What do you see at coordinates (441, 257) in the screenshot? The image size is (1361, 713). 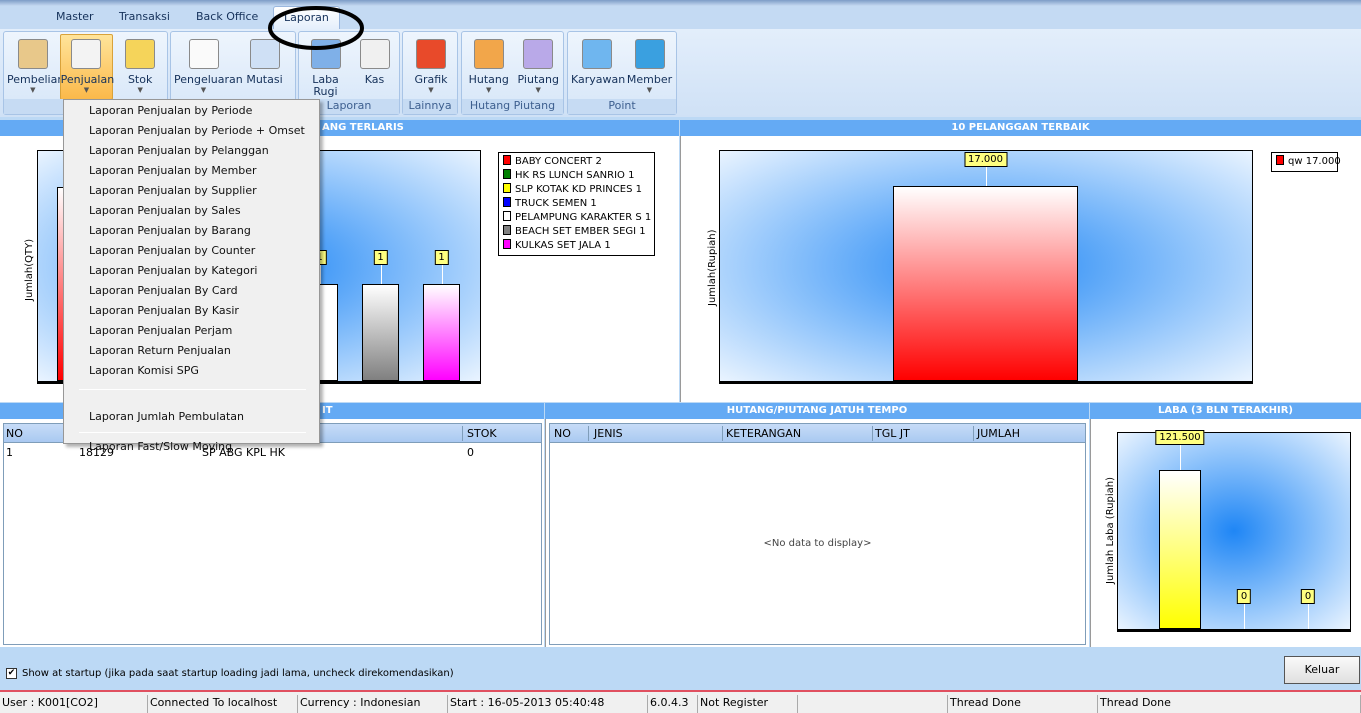 I see `data-label: 1` at bounding box center [441, 257].